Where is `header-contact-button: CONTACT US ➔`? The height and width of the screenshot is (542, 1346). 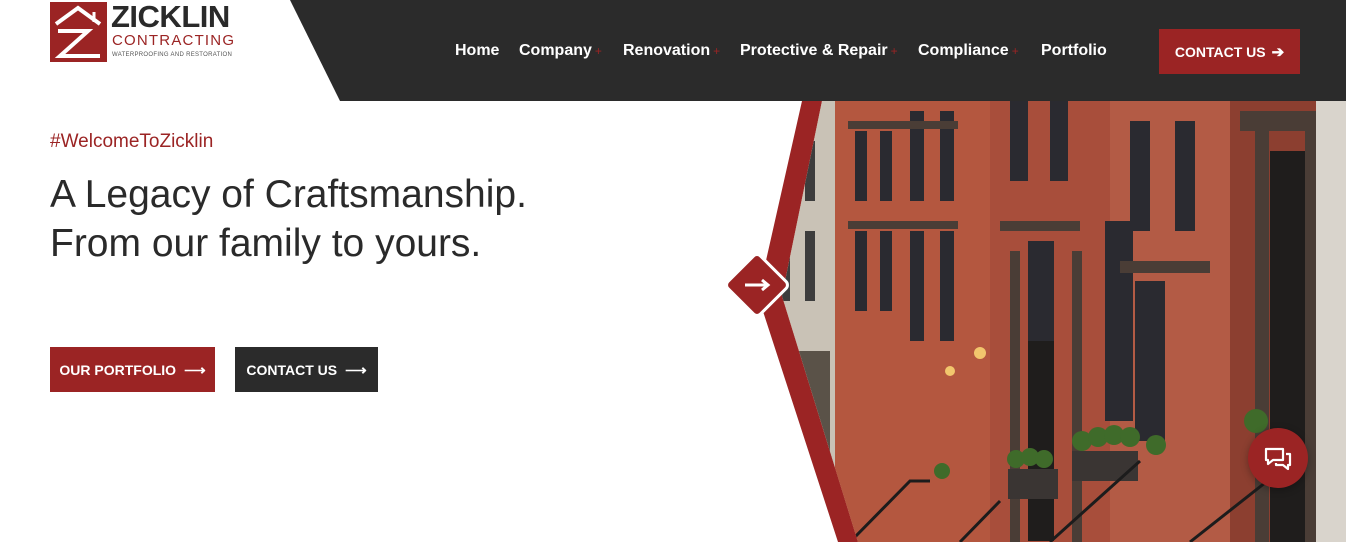 header-contact-button: CONTACT US ➔ is located at coordinates (1229, 51).